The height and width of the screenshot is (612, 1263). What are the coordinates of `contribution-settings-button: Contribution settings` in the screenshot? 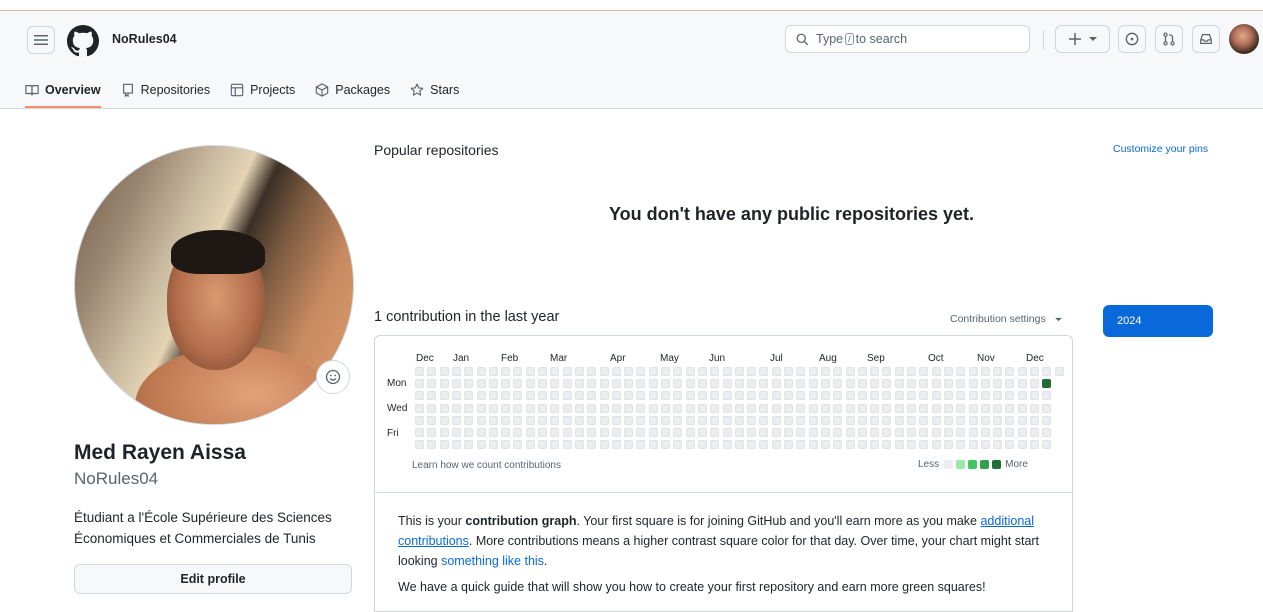 It's located at (1006, 319).